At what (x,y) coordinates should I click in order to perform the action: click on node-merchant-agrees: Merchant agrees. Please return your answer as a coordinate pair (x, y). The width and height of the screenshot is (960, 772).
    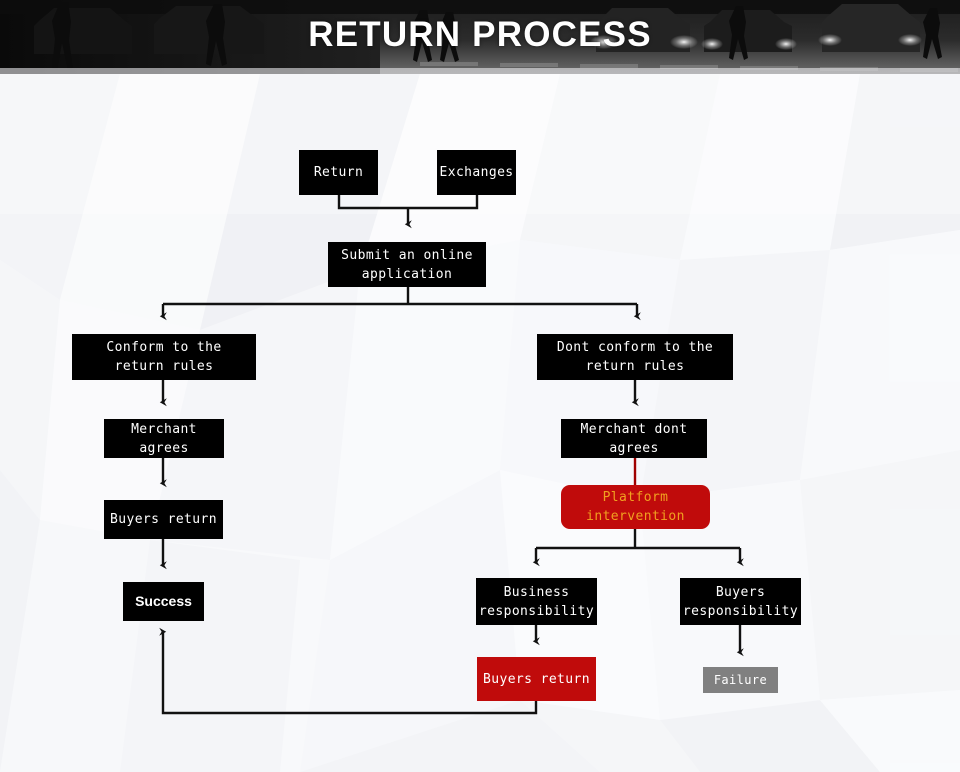
    Looking at the image, I should click on (164, 438).